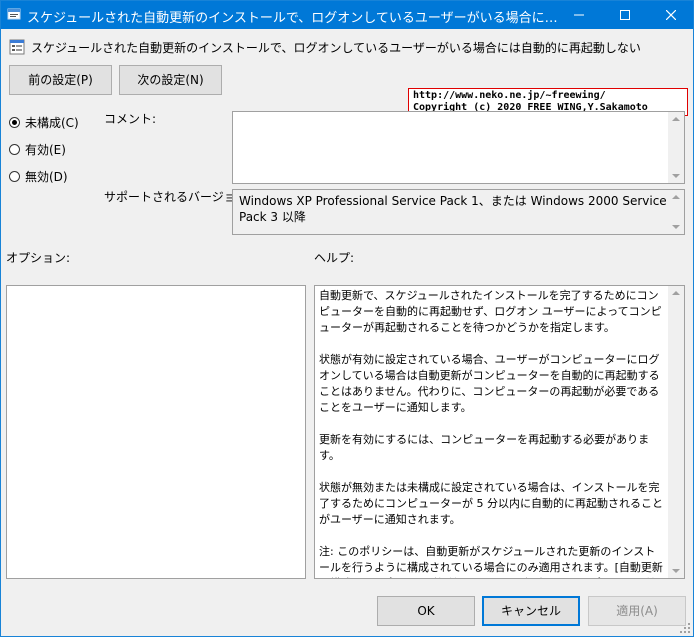 Image resolution: width=694 pixels, height=637 pixels. Describe the element at coordinates (170, 80) in the screenshot. I see `next-setting-button: 次の設定(N)` at that location.